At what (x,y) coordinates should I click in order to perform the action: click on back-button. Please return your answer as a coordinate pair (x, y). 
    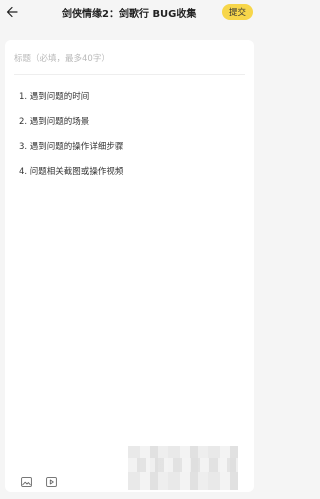
    Looking at the image, I should click on (12, 12).